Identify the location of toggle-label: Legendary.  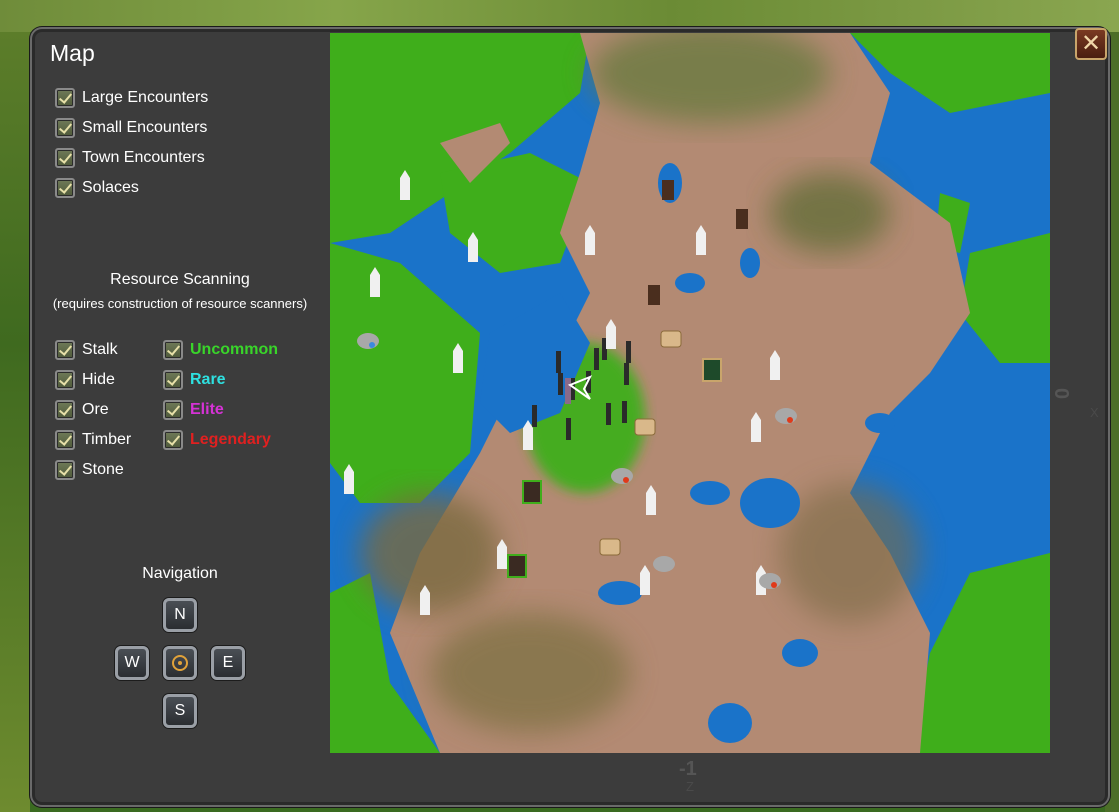
(230, 439).